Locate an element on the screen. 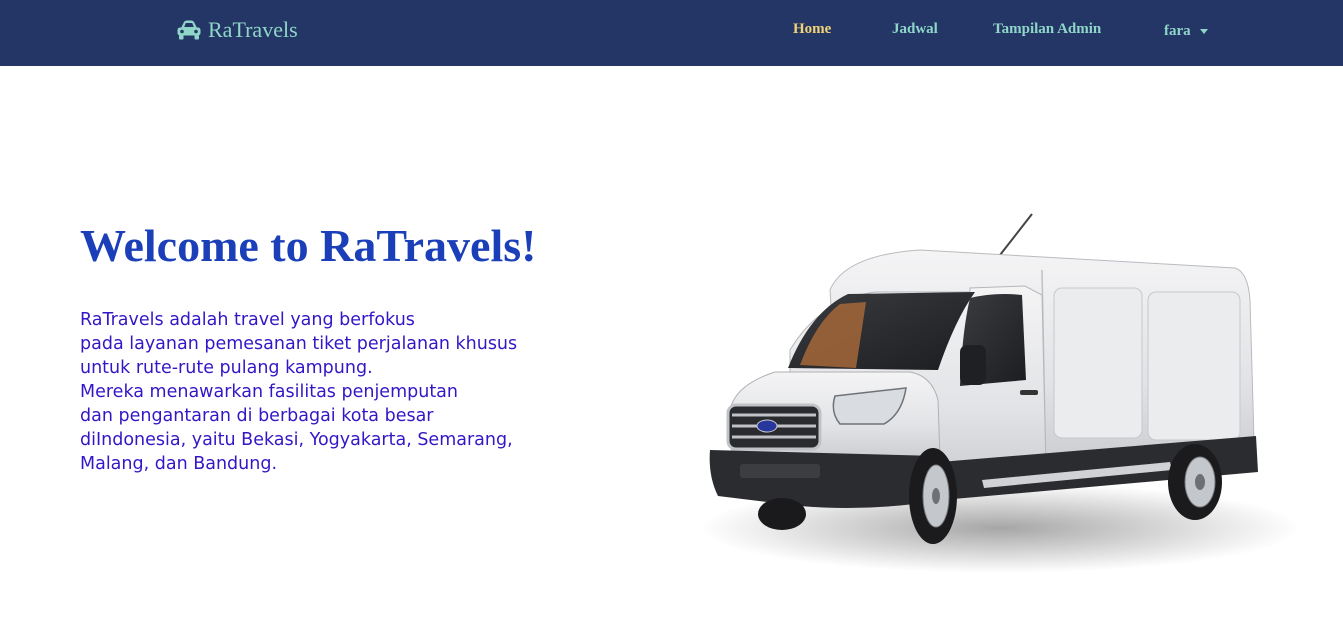 This screenshot has height=621, width=1343. hero-title: Welcome to RaTravels! is located at coordinates (308, 245).